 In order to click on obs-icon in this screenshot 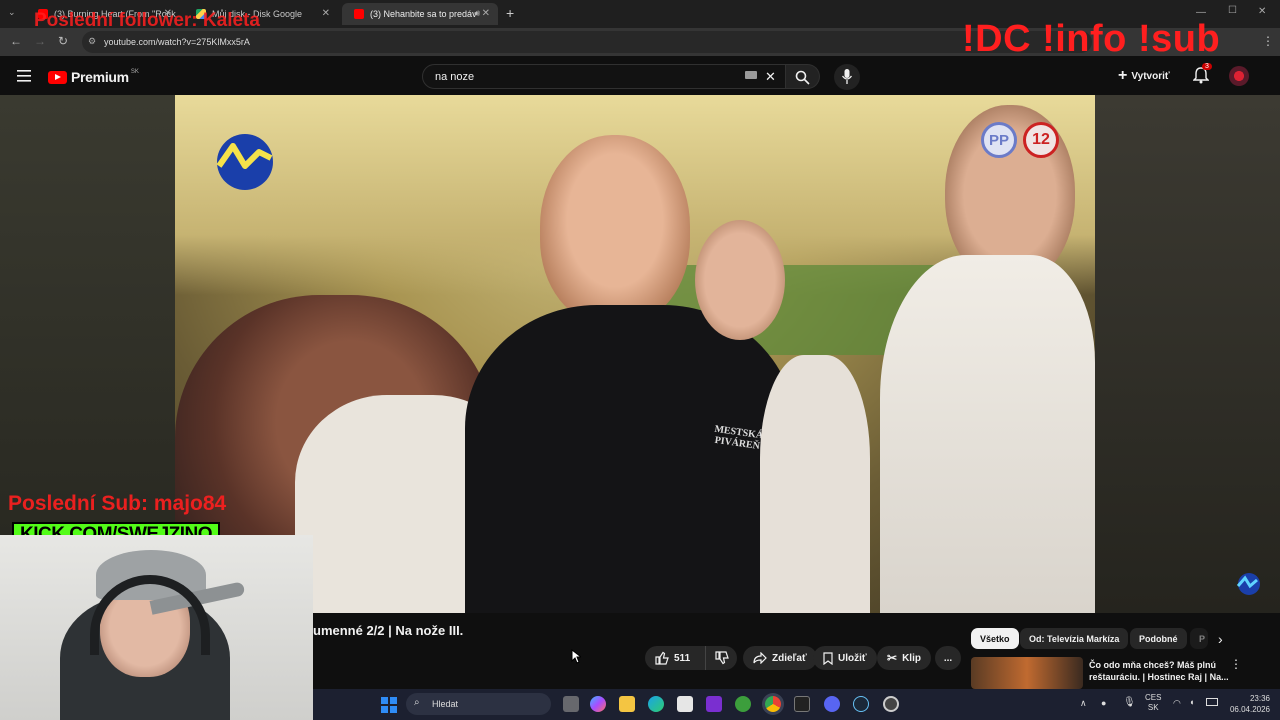, I will do `click(891, 704)`.